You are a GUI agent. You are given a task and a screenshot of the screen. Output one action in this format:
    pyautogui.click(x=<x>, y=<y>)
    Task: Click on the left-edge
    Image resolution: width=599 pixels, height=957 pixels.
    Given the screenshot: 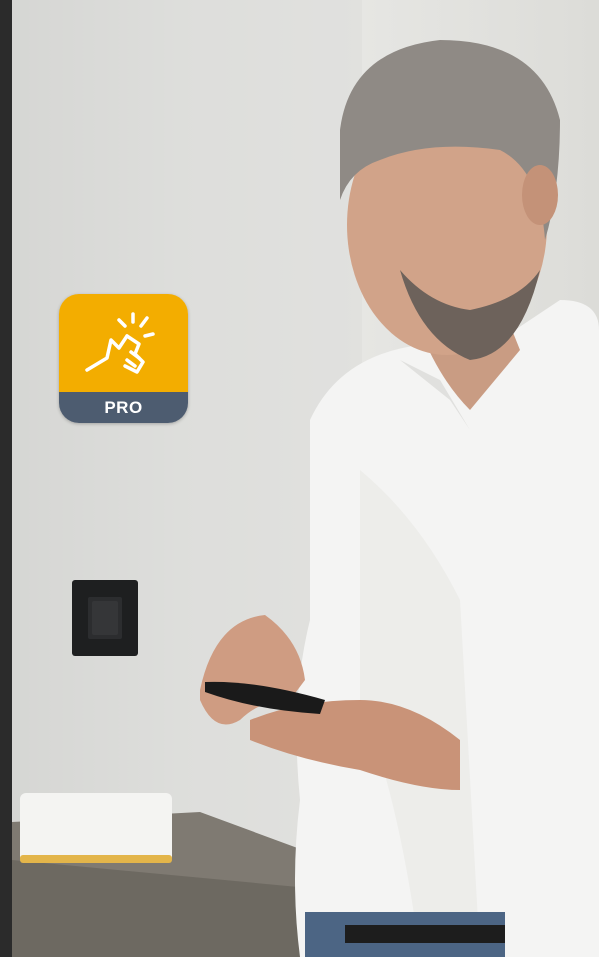 What is the action you would take?
    pyautogui.click(x=6, y=478)
    